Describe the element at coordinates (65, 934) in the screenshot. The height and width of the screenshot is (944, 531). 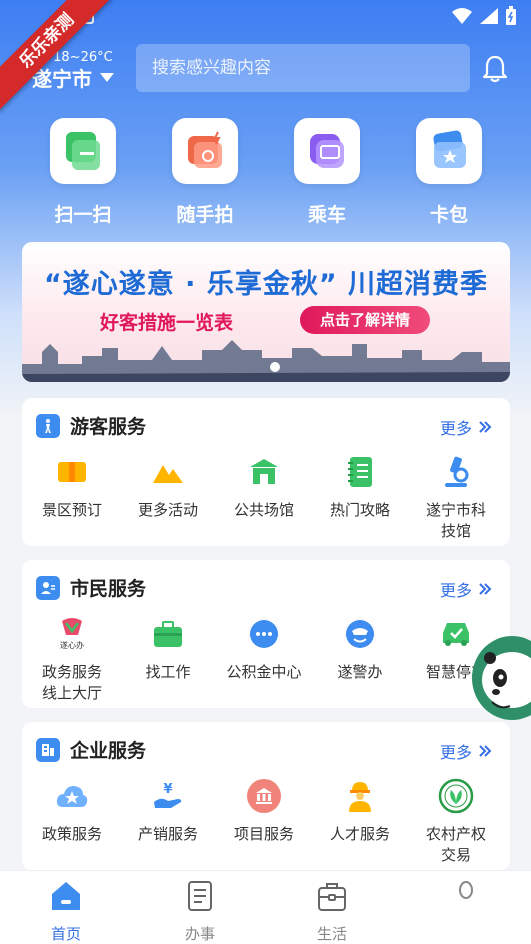
I see `tab-label: 首页` at that location.